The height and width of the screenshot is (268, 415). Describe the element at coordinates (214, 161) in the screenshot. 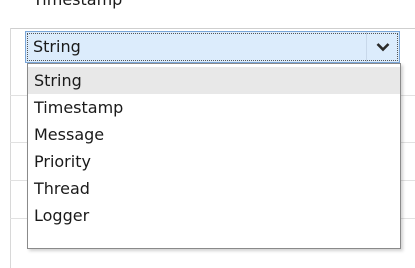

I see `dropdown-option-priority: Priority` at that location.